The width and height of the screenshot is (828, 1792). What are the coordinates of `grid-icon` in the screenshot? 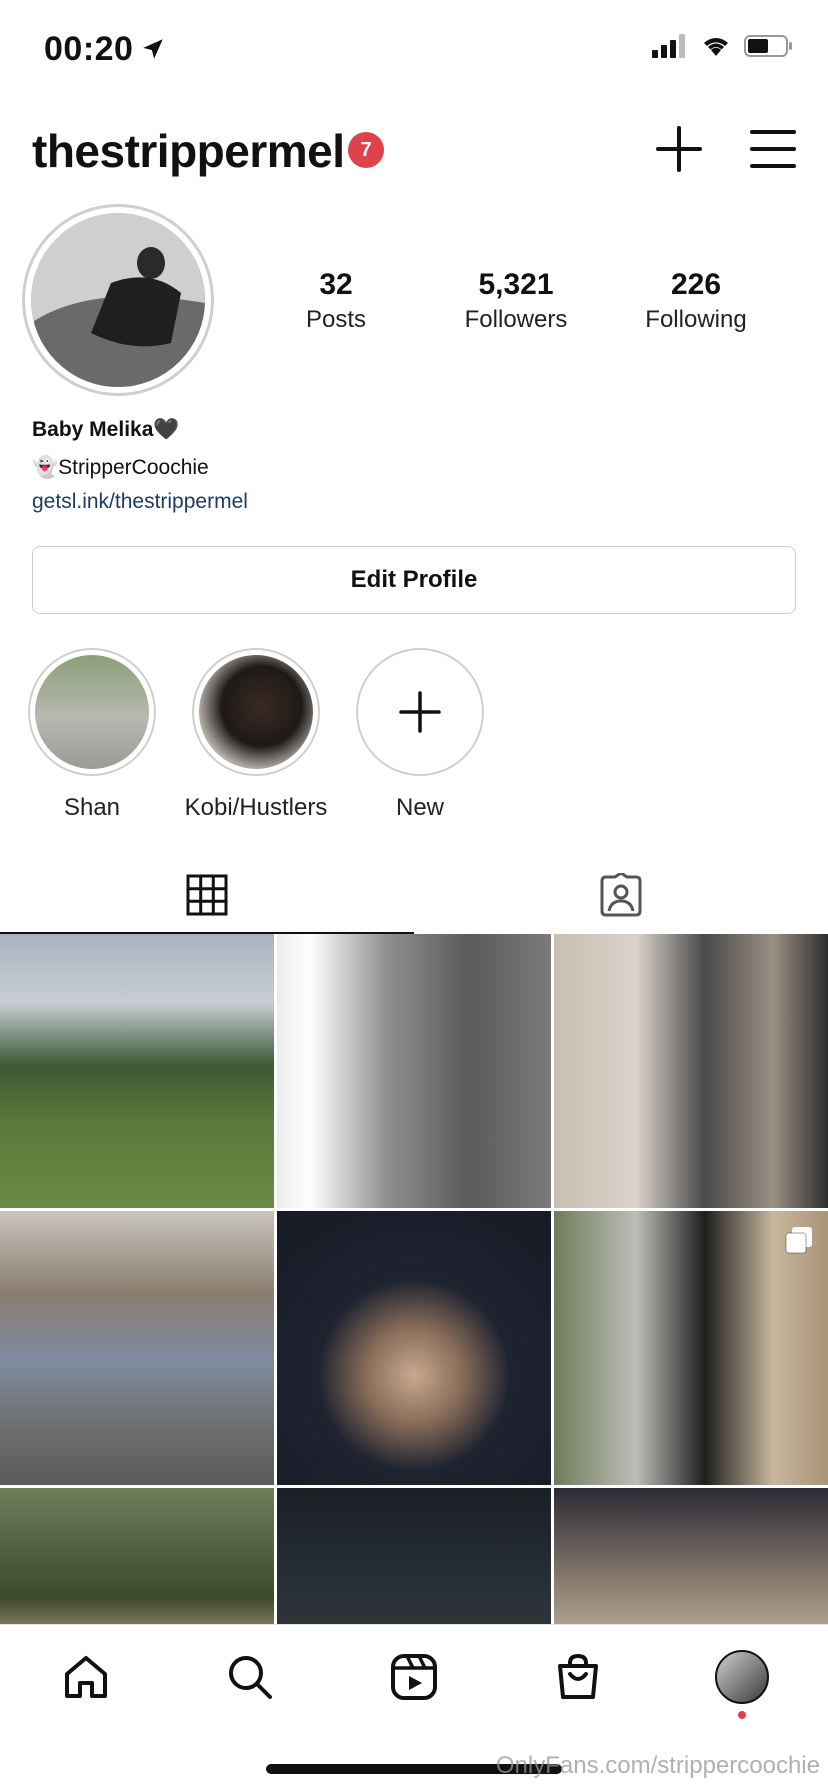 It's located at (207, 895).